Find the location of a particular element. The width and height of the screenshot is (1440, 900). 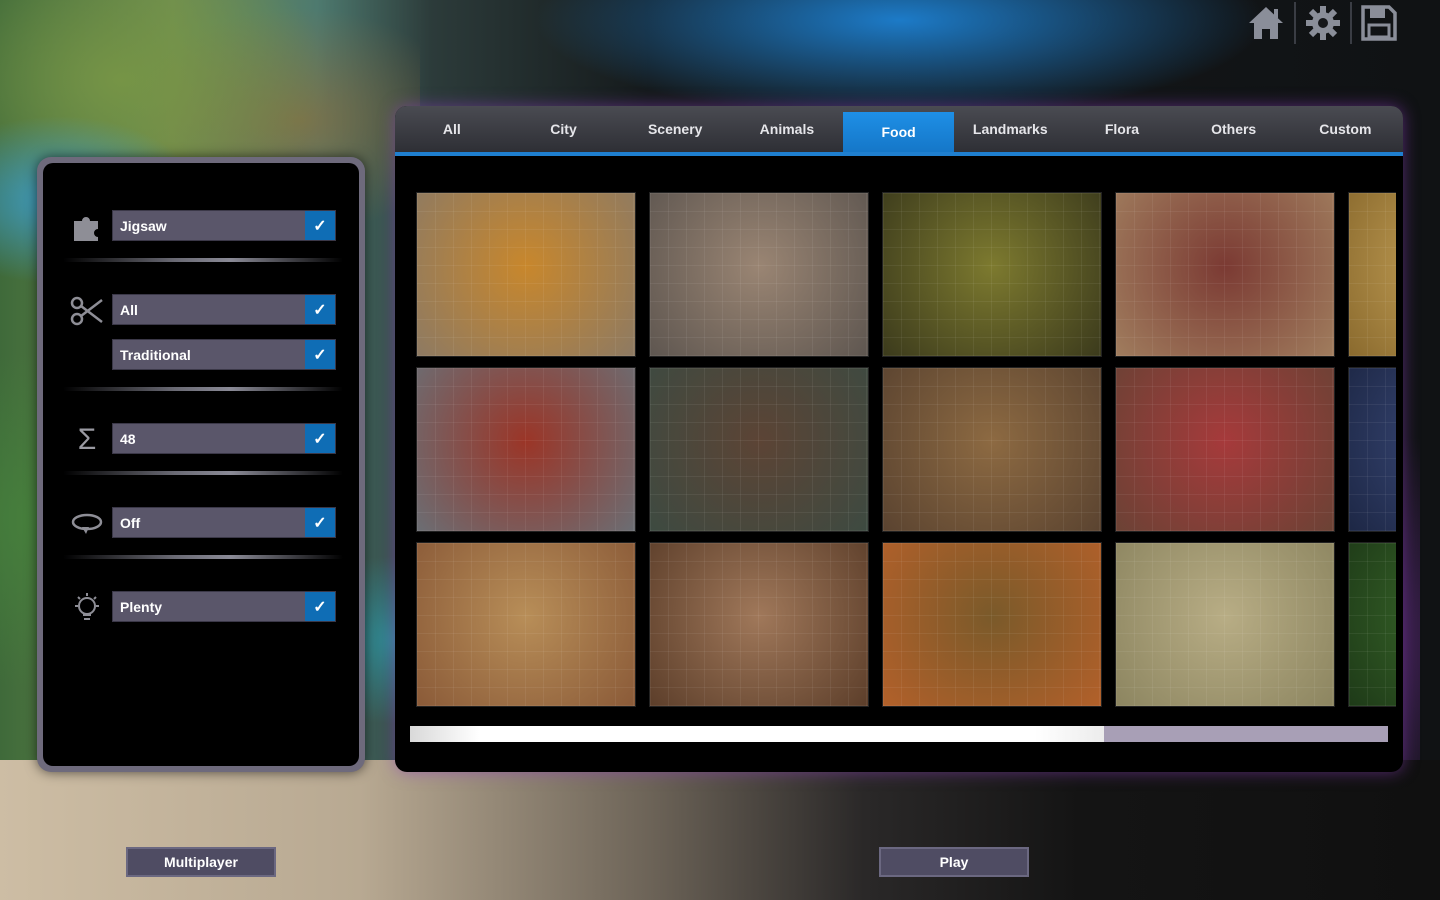

puzzle-thumbnail-pickled-jars is located at coordinates (992, 274).